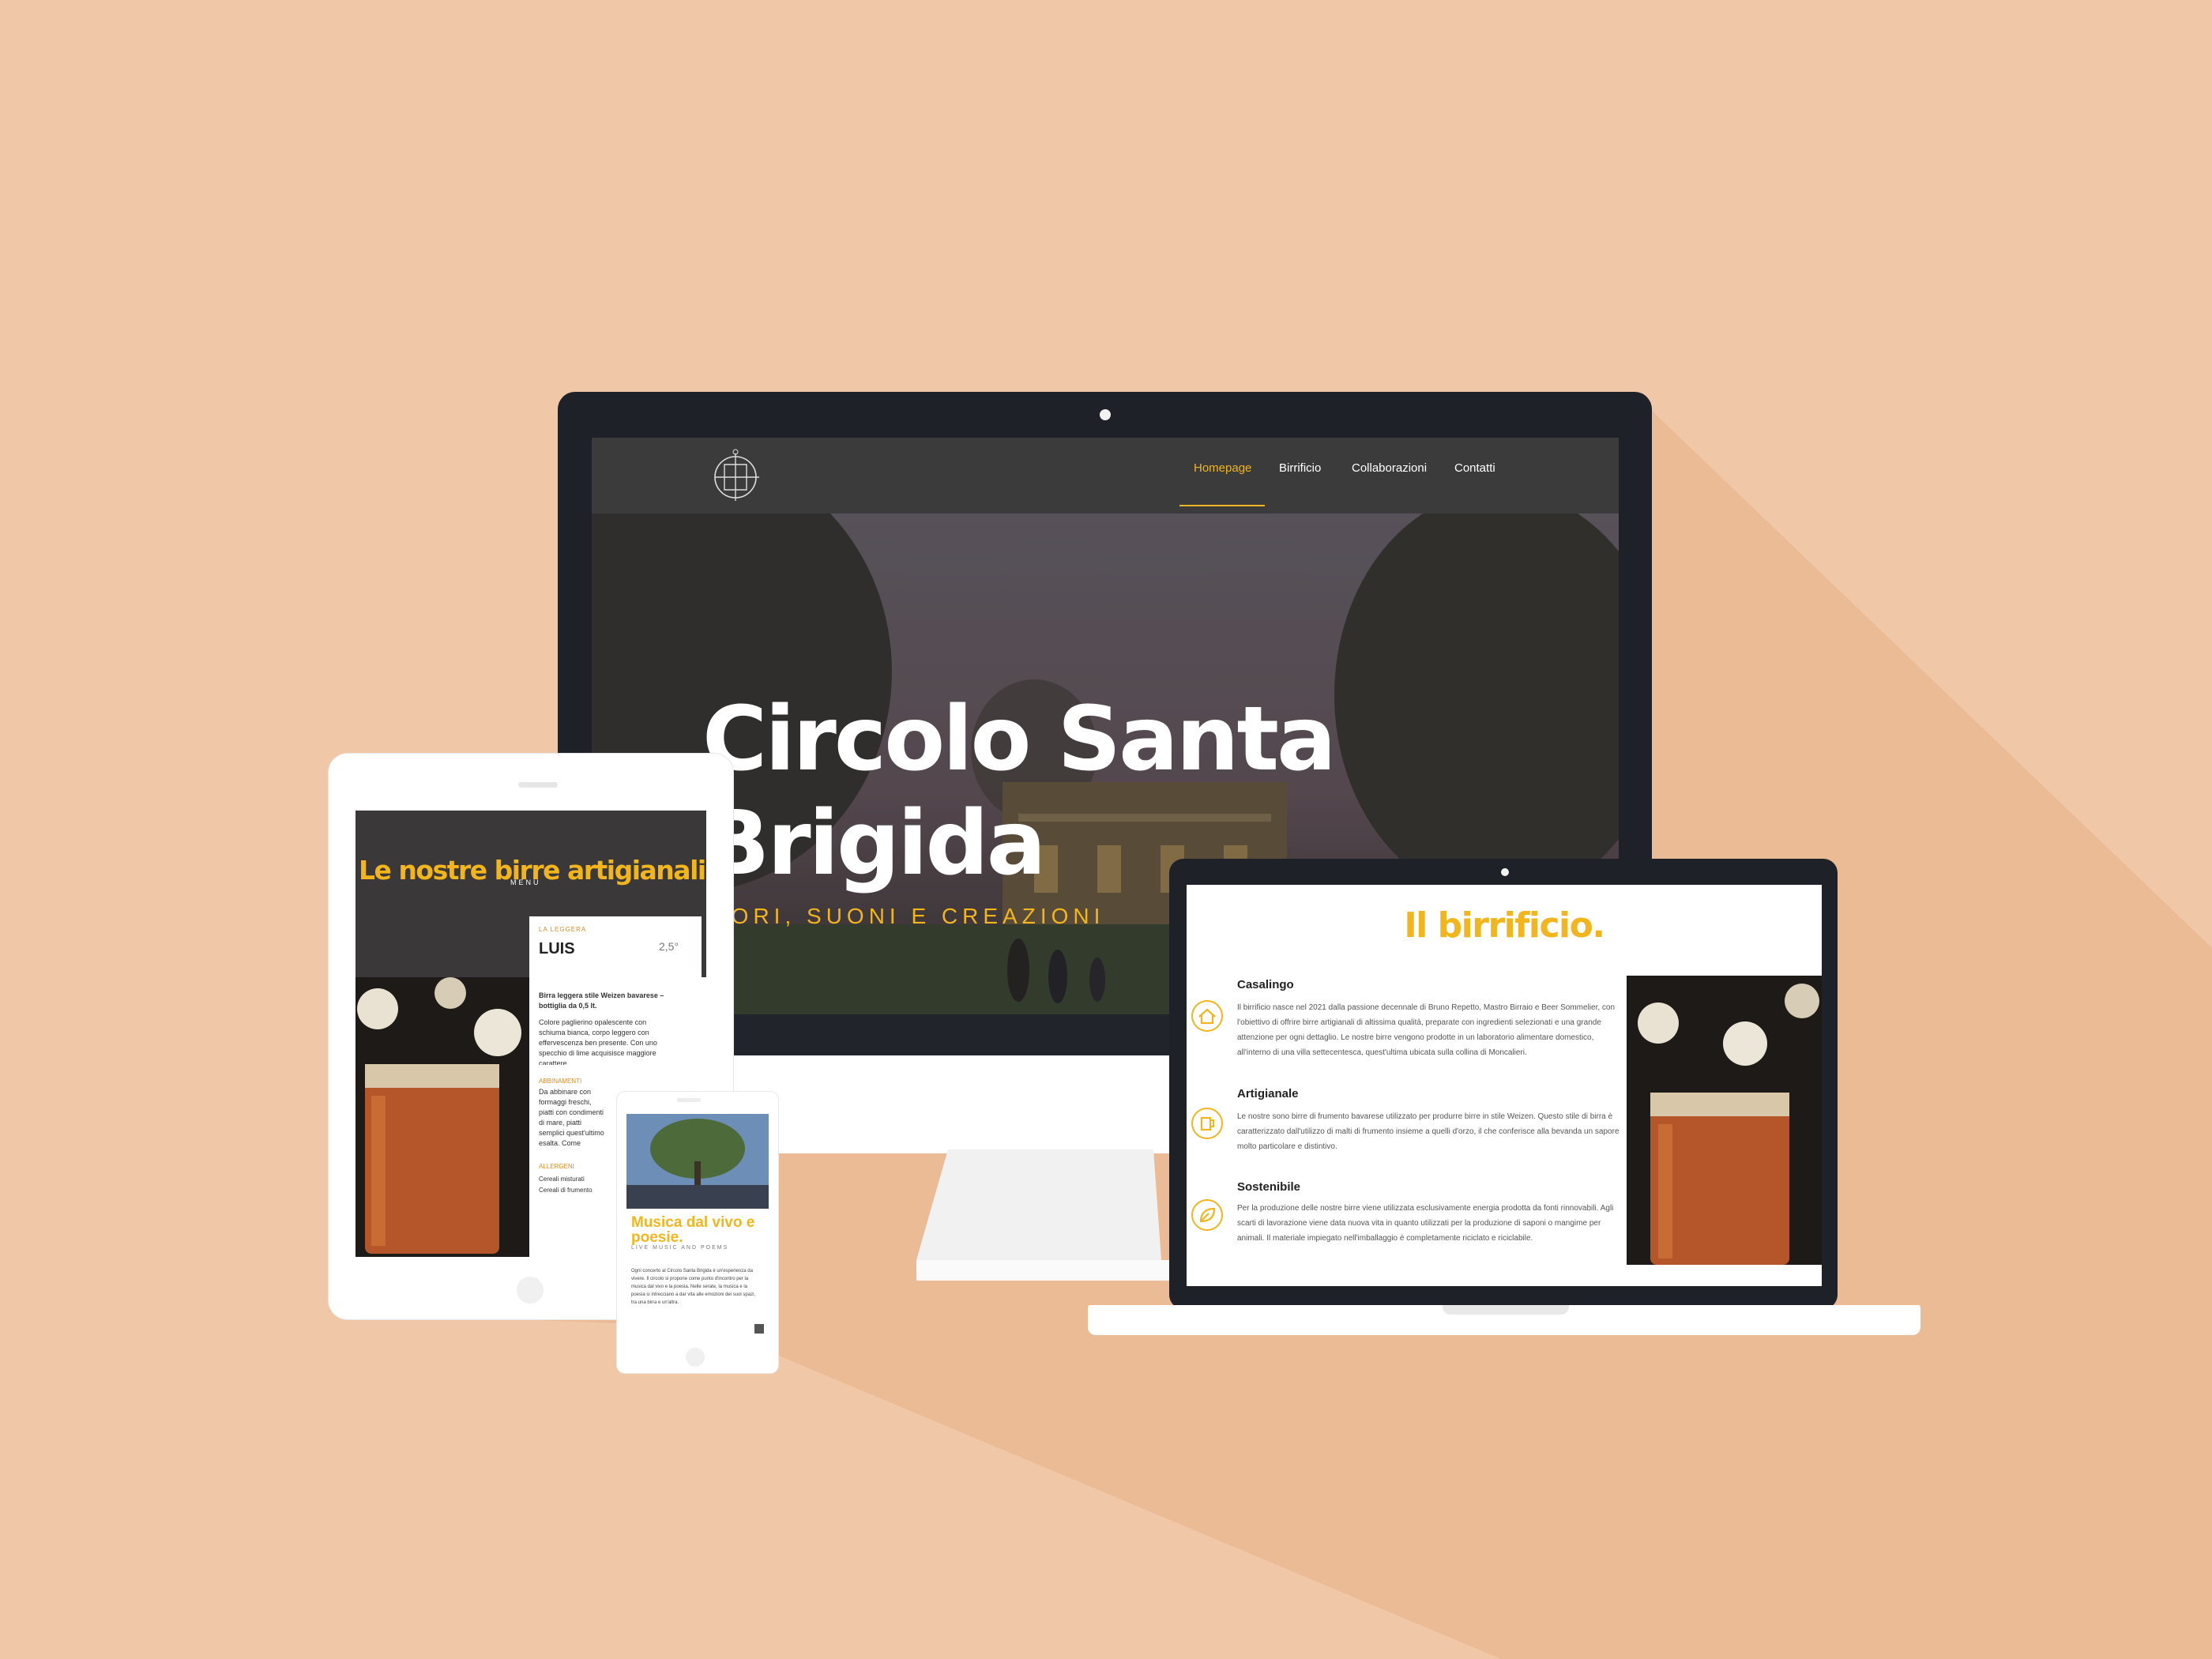 The width and height of the screenshot is (2212, 1659). What do you see at coordinates (1269, 1187) in the screenshot?
I see `feature-title: Sostenibile` at bounding box center [1269, 1187].